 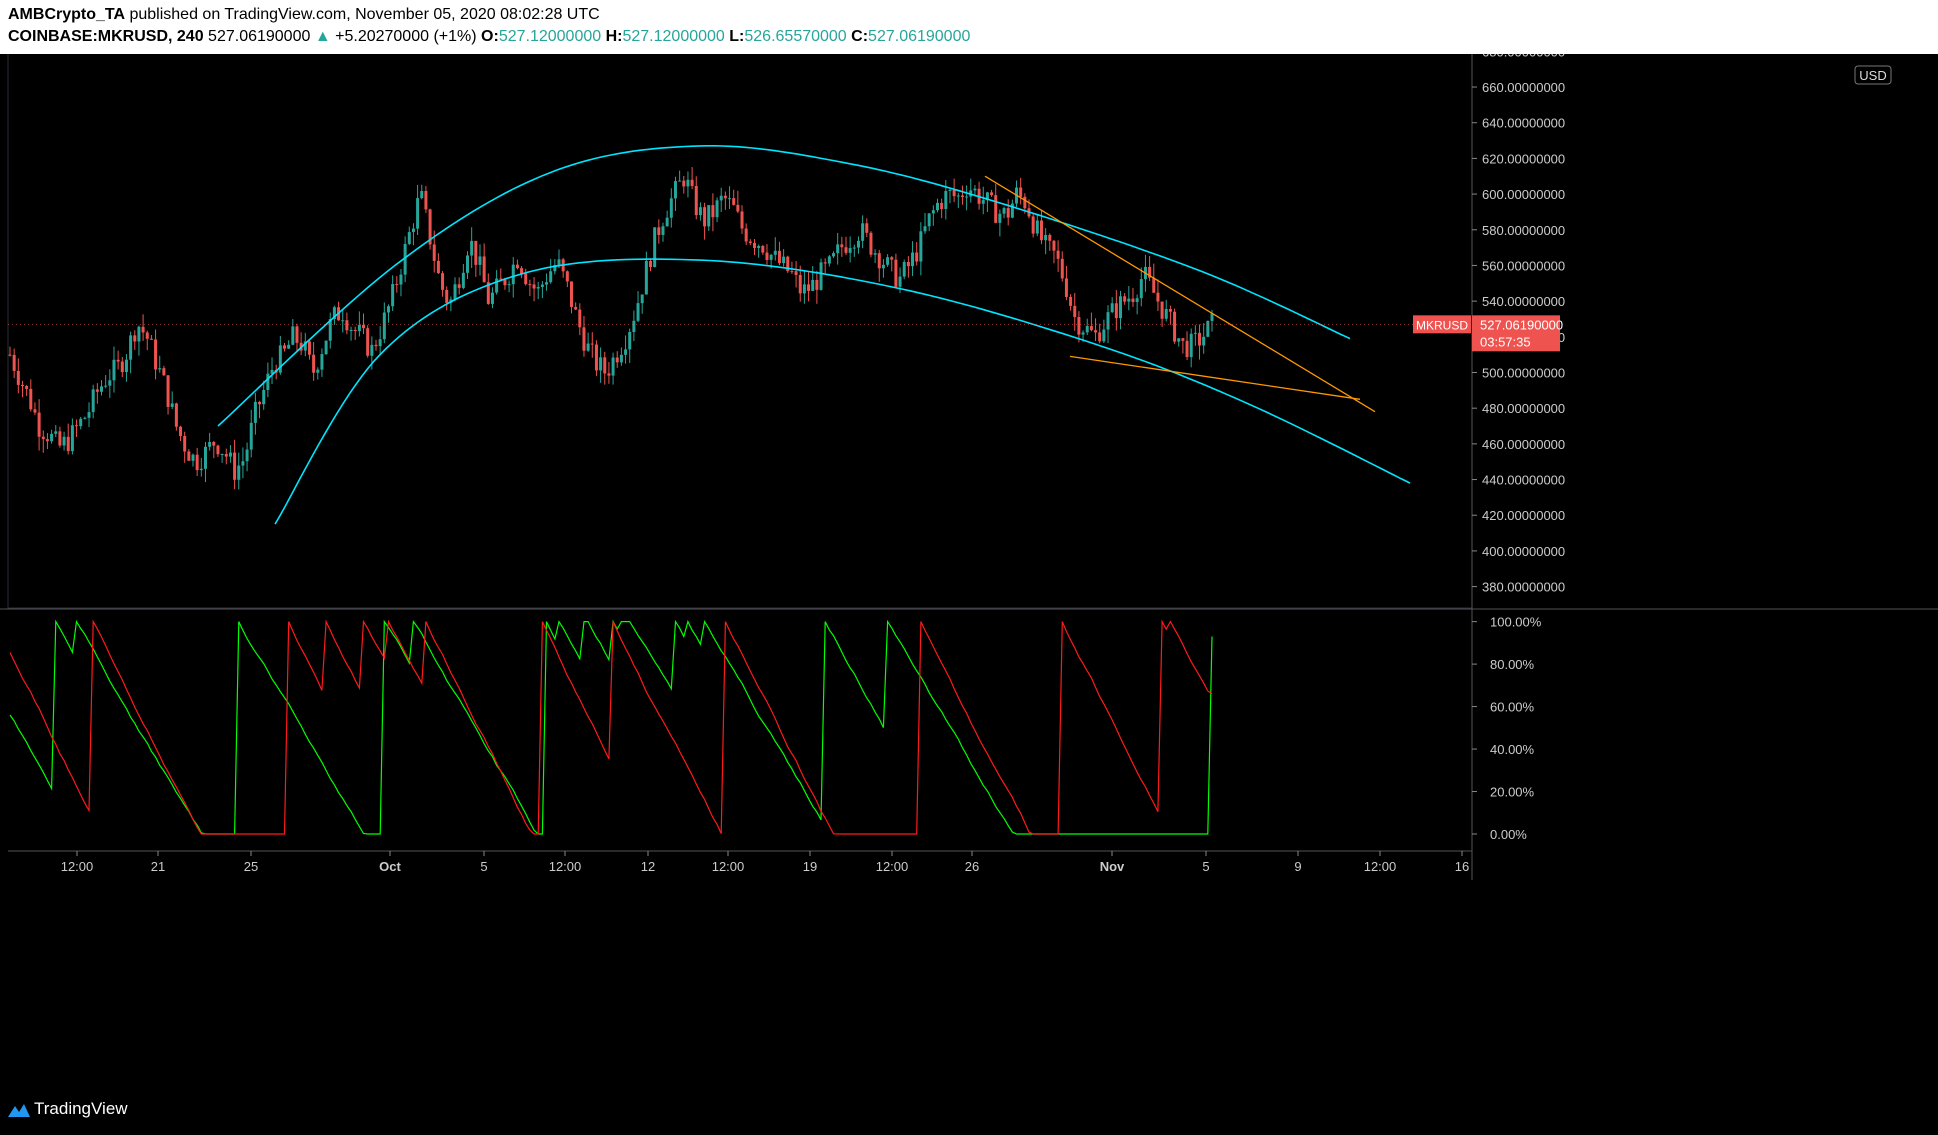 I want to click on price-tick-label: 580.00000000, so click(x=1523, y=230).